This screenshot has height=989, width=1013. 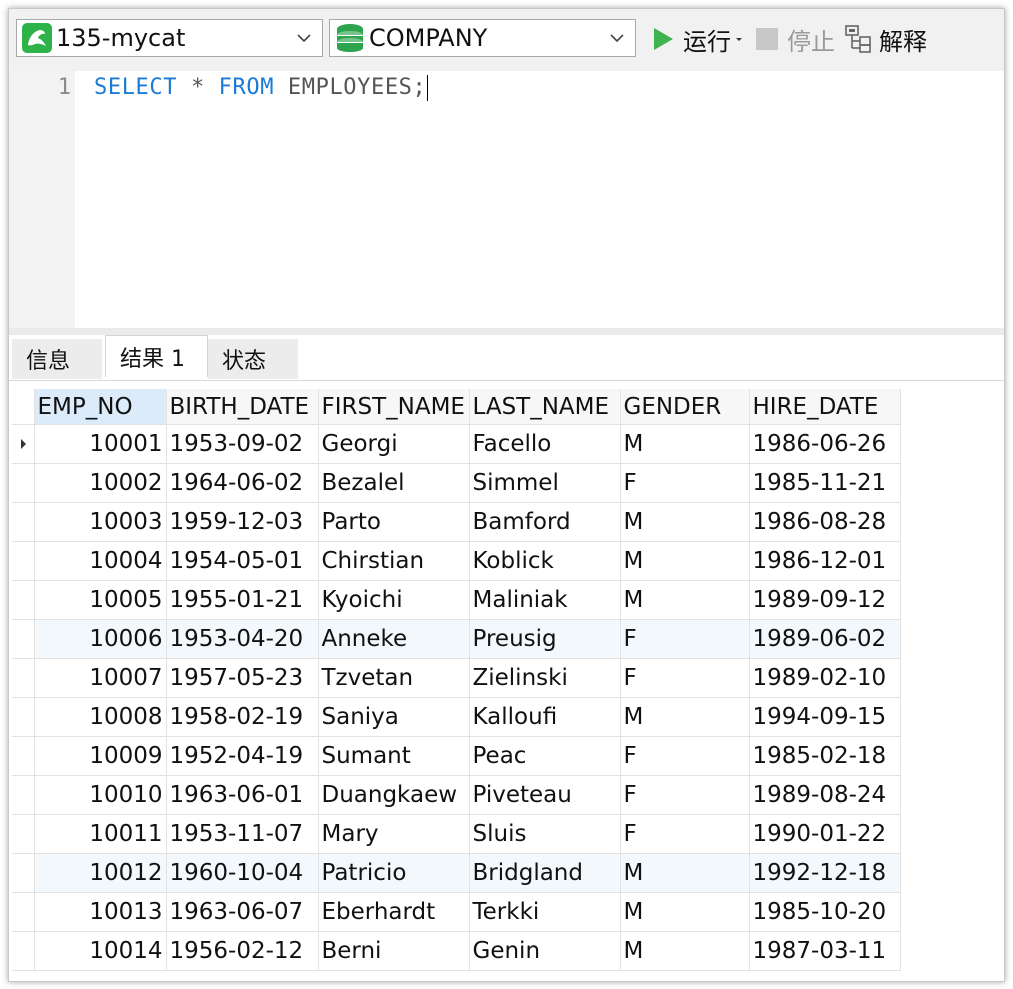 I want to click on table-cell: 10011, so click(x=100, y=834).